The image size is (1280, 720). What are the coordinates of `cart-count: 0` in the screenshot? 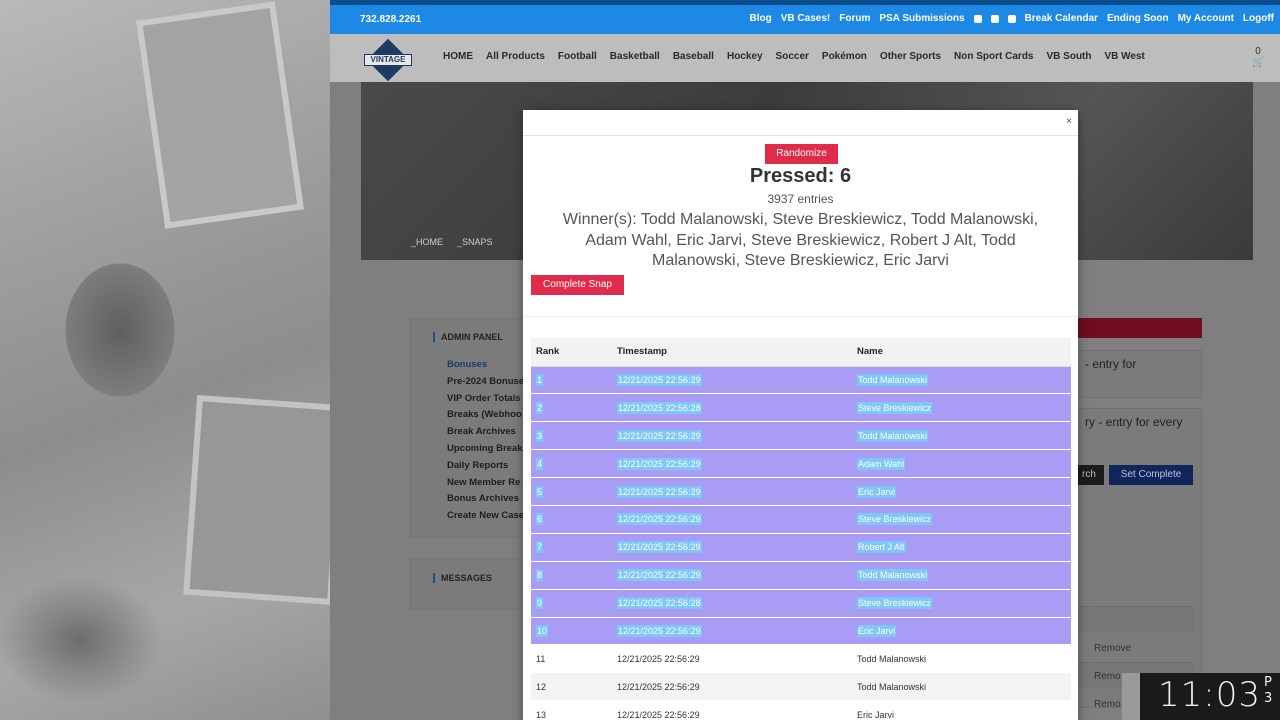 It's located at (1258, 51).